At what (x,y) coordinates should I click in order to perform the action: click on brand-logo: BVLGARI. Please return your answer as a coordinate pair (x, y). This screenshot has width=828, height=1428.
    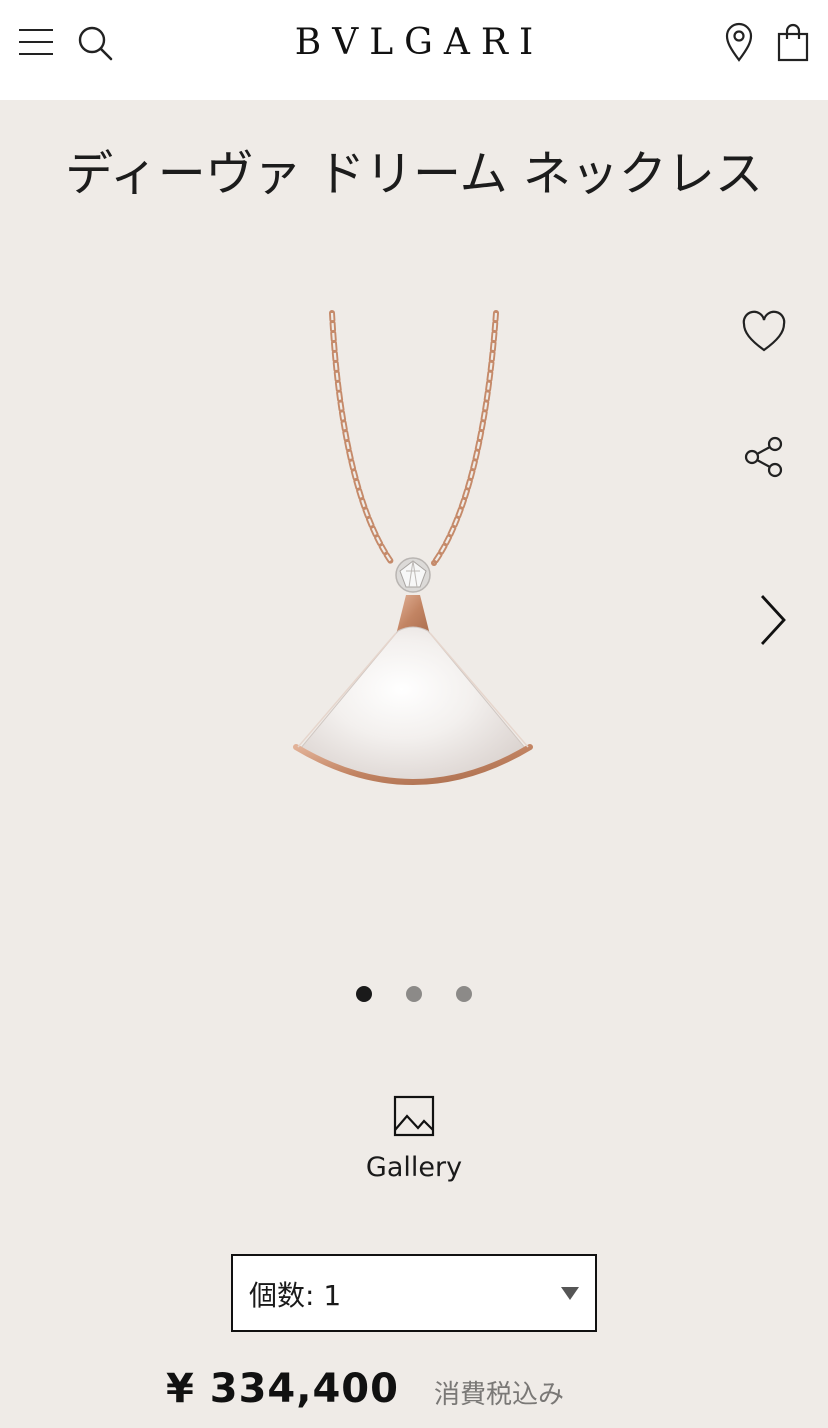
    Looking at the image, I should click on (414, 42).